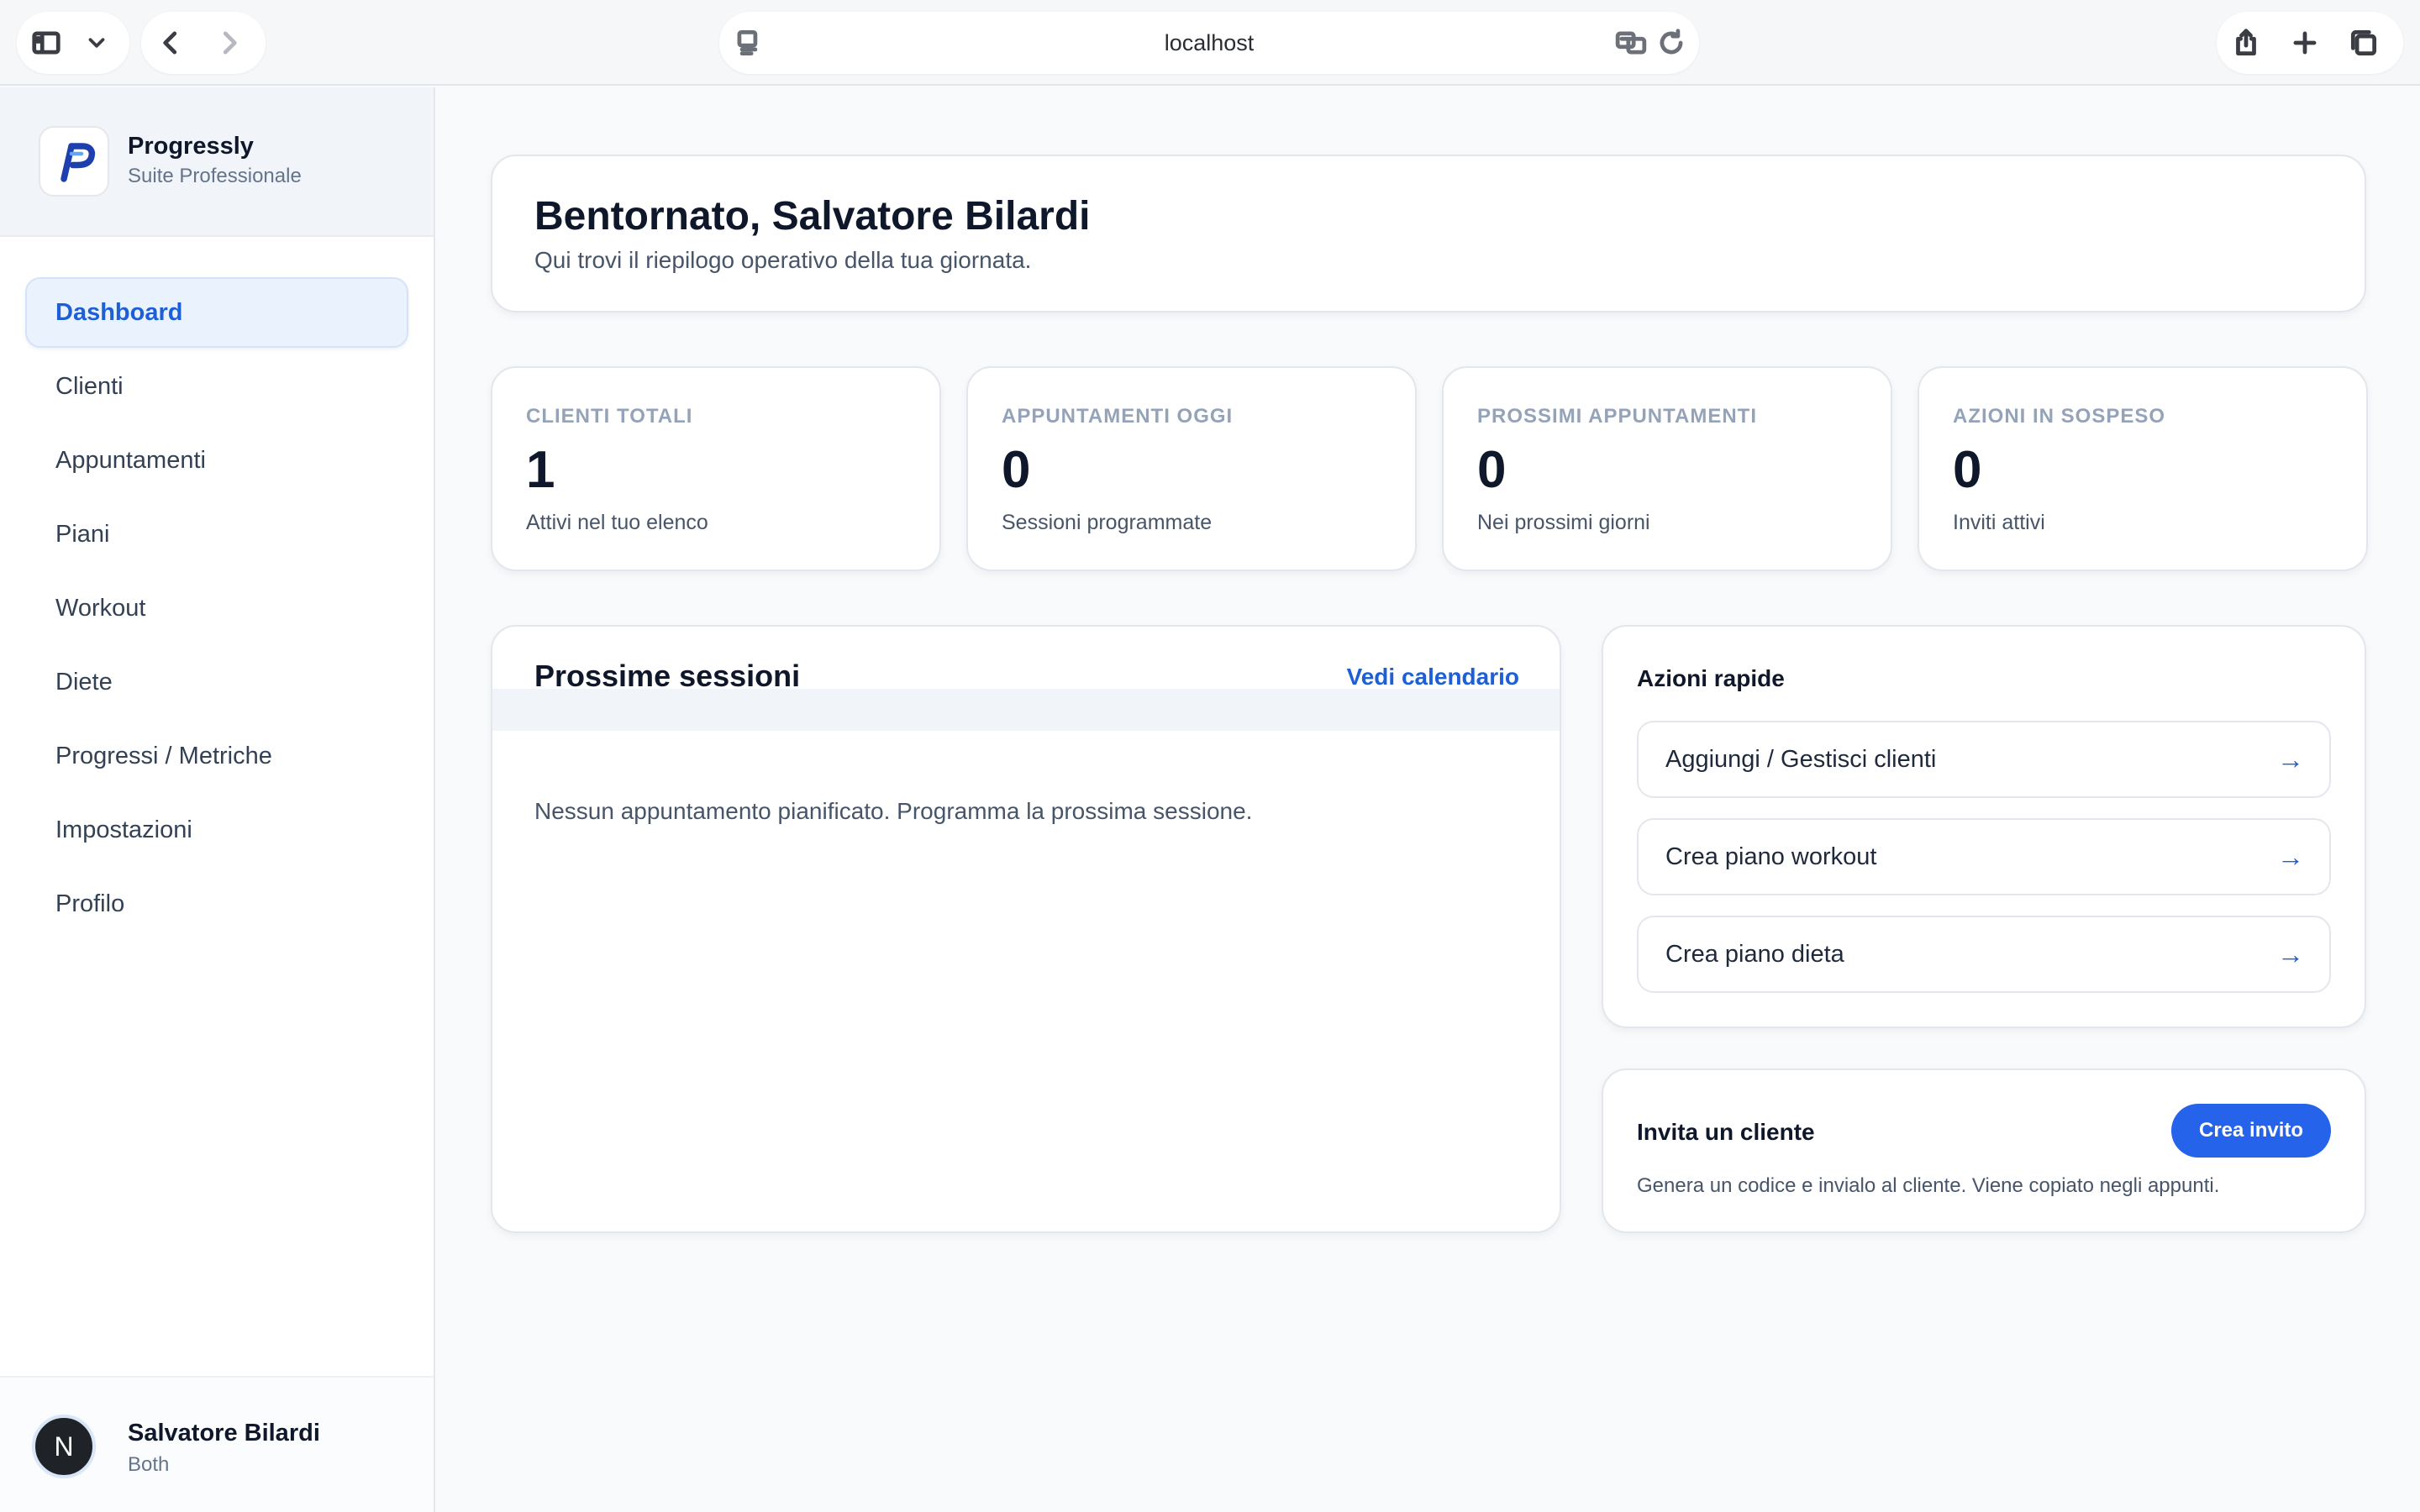 This screenshot has width=2420, height=1512. I want to click on sidebar-item-progressi: Progressi / Metriche, so click(217, 756).